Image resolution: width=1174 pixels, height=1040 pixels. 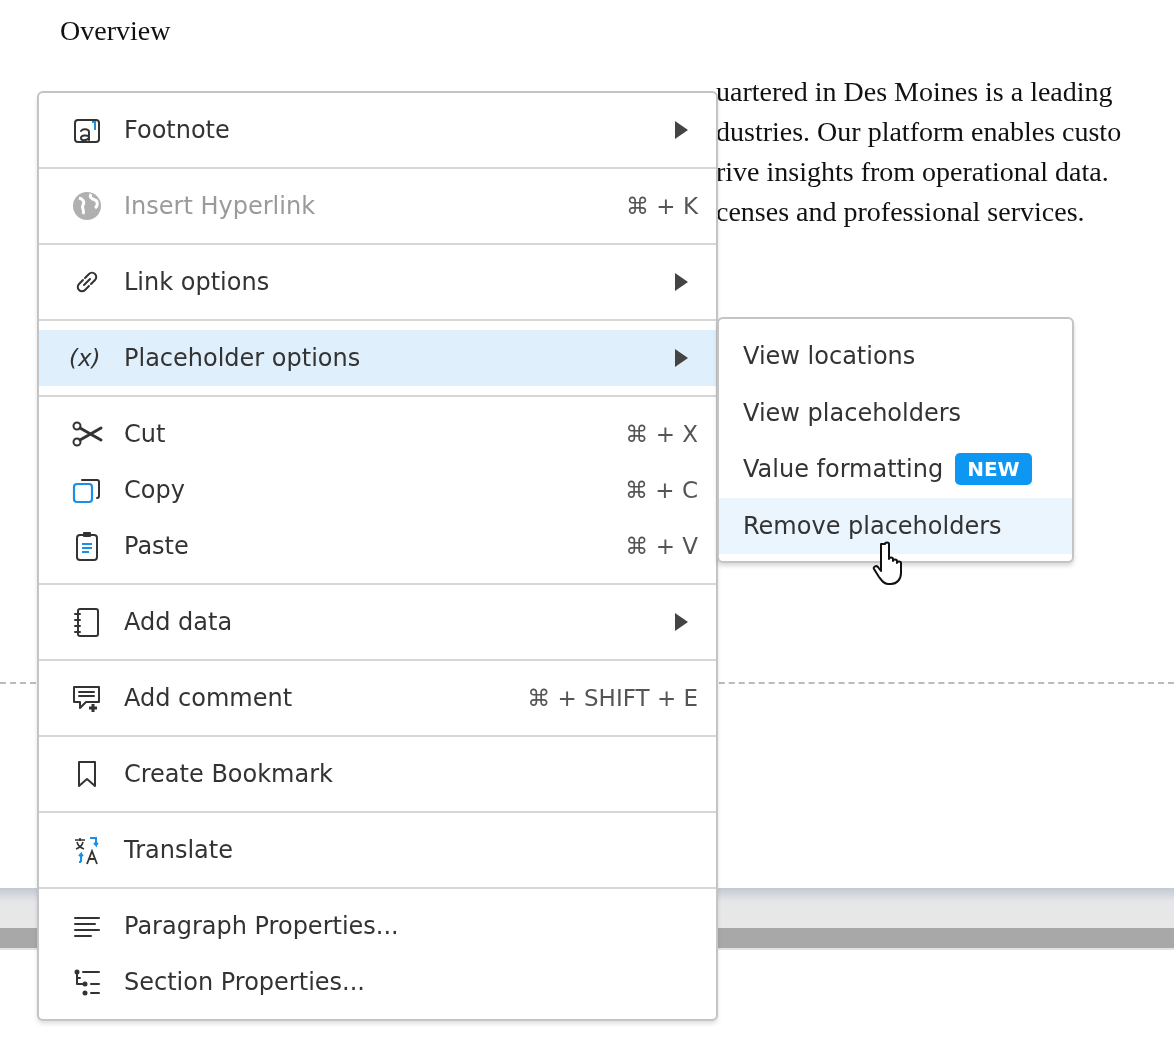 I want to click on menu-item: Cut ⌘ + X, so click(x=377, y=434).